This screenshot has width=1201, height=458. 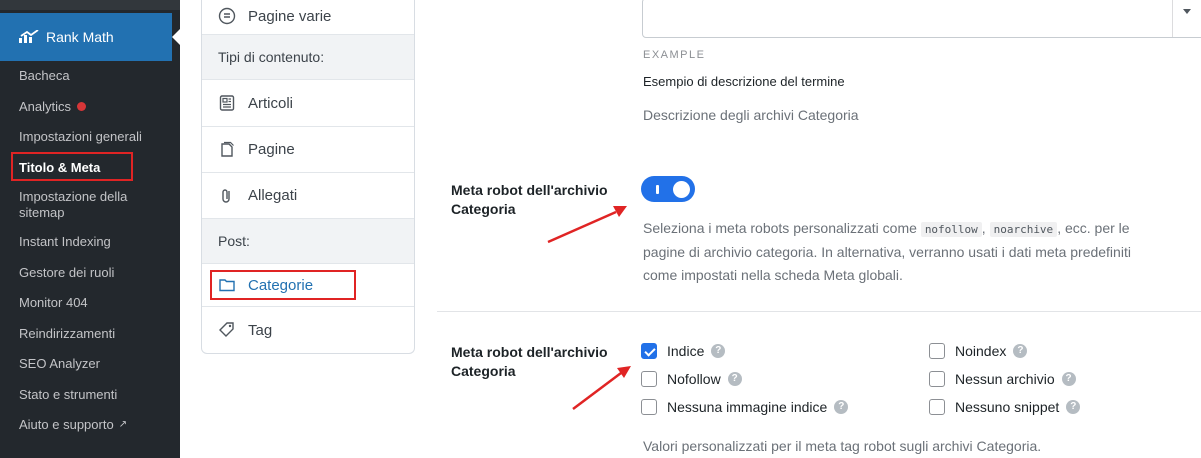 I want to click on checkbox-indice: Indice ?, so click(x=683, y=351).